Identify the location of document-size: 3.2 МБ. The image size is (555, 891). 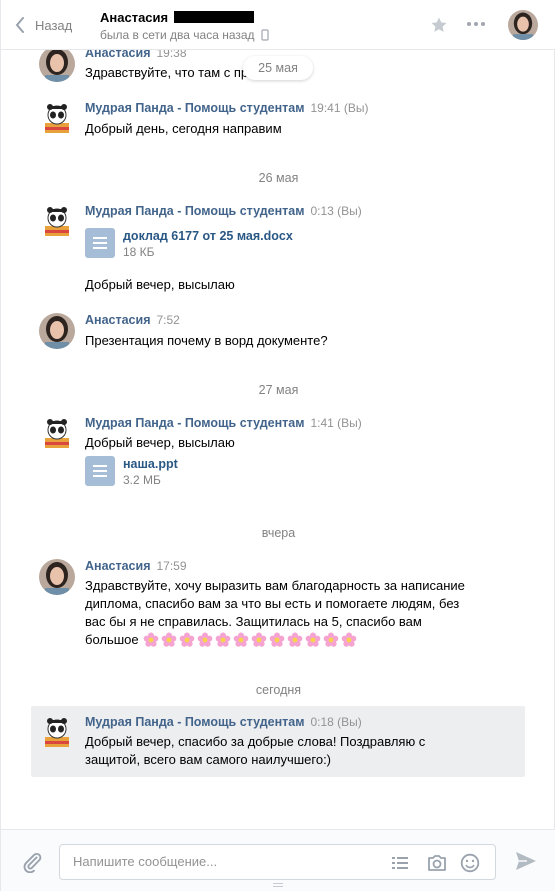
(142, 480).